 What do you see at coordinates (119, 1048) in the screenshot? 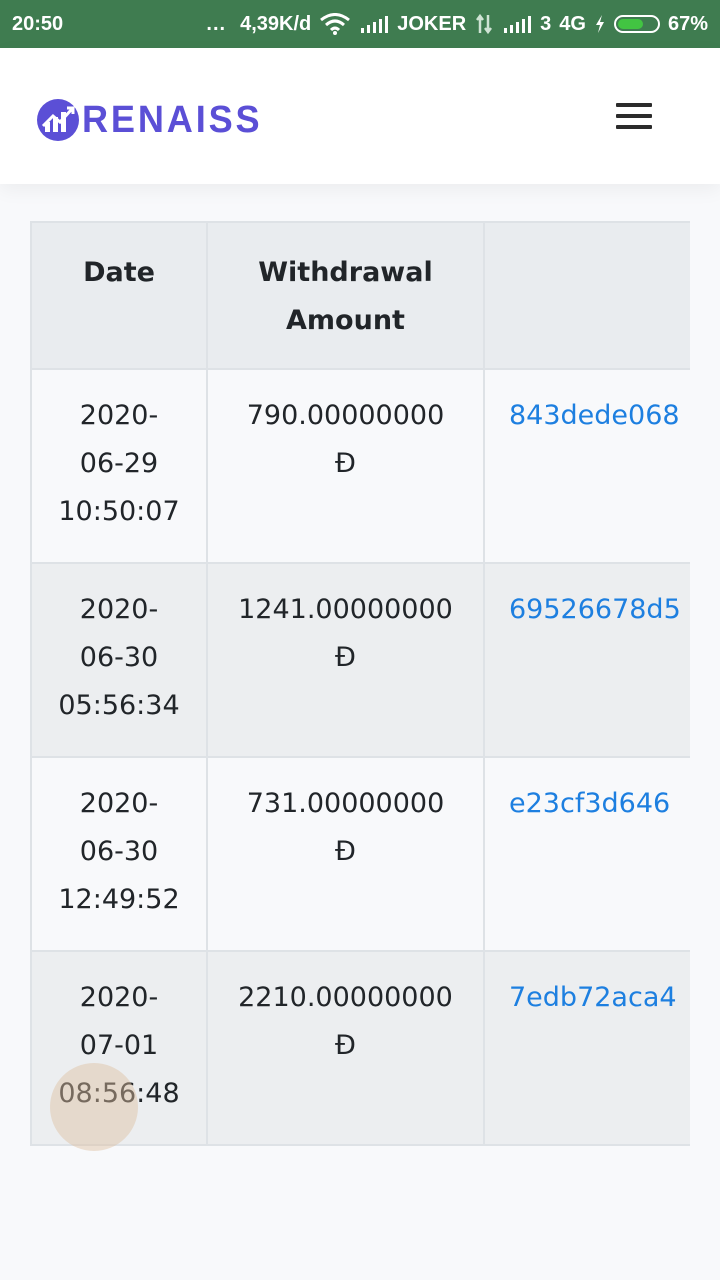
I see `date-cell: 2020- 07-01 08:56:48` at bounding box center [119, 1048].